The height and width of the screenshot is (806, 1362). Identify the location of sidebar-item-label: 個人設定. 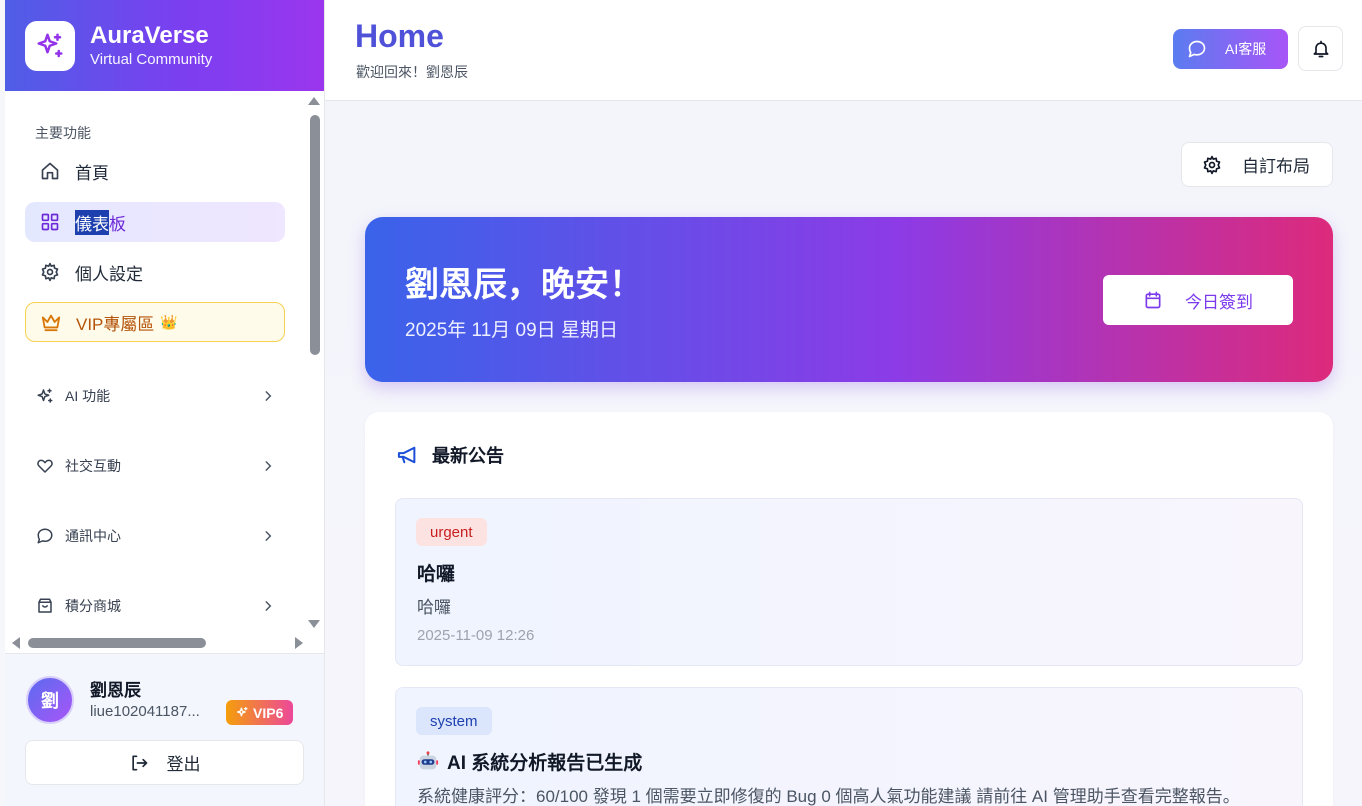
(109, 274).